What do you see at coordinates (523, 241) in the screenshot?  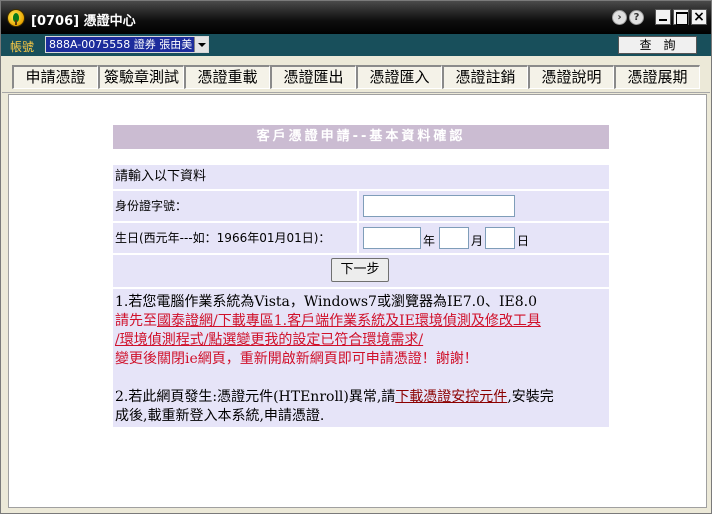 I see `day-unit-label: 日` at bounding box center [523, 241].